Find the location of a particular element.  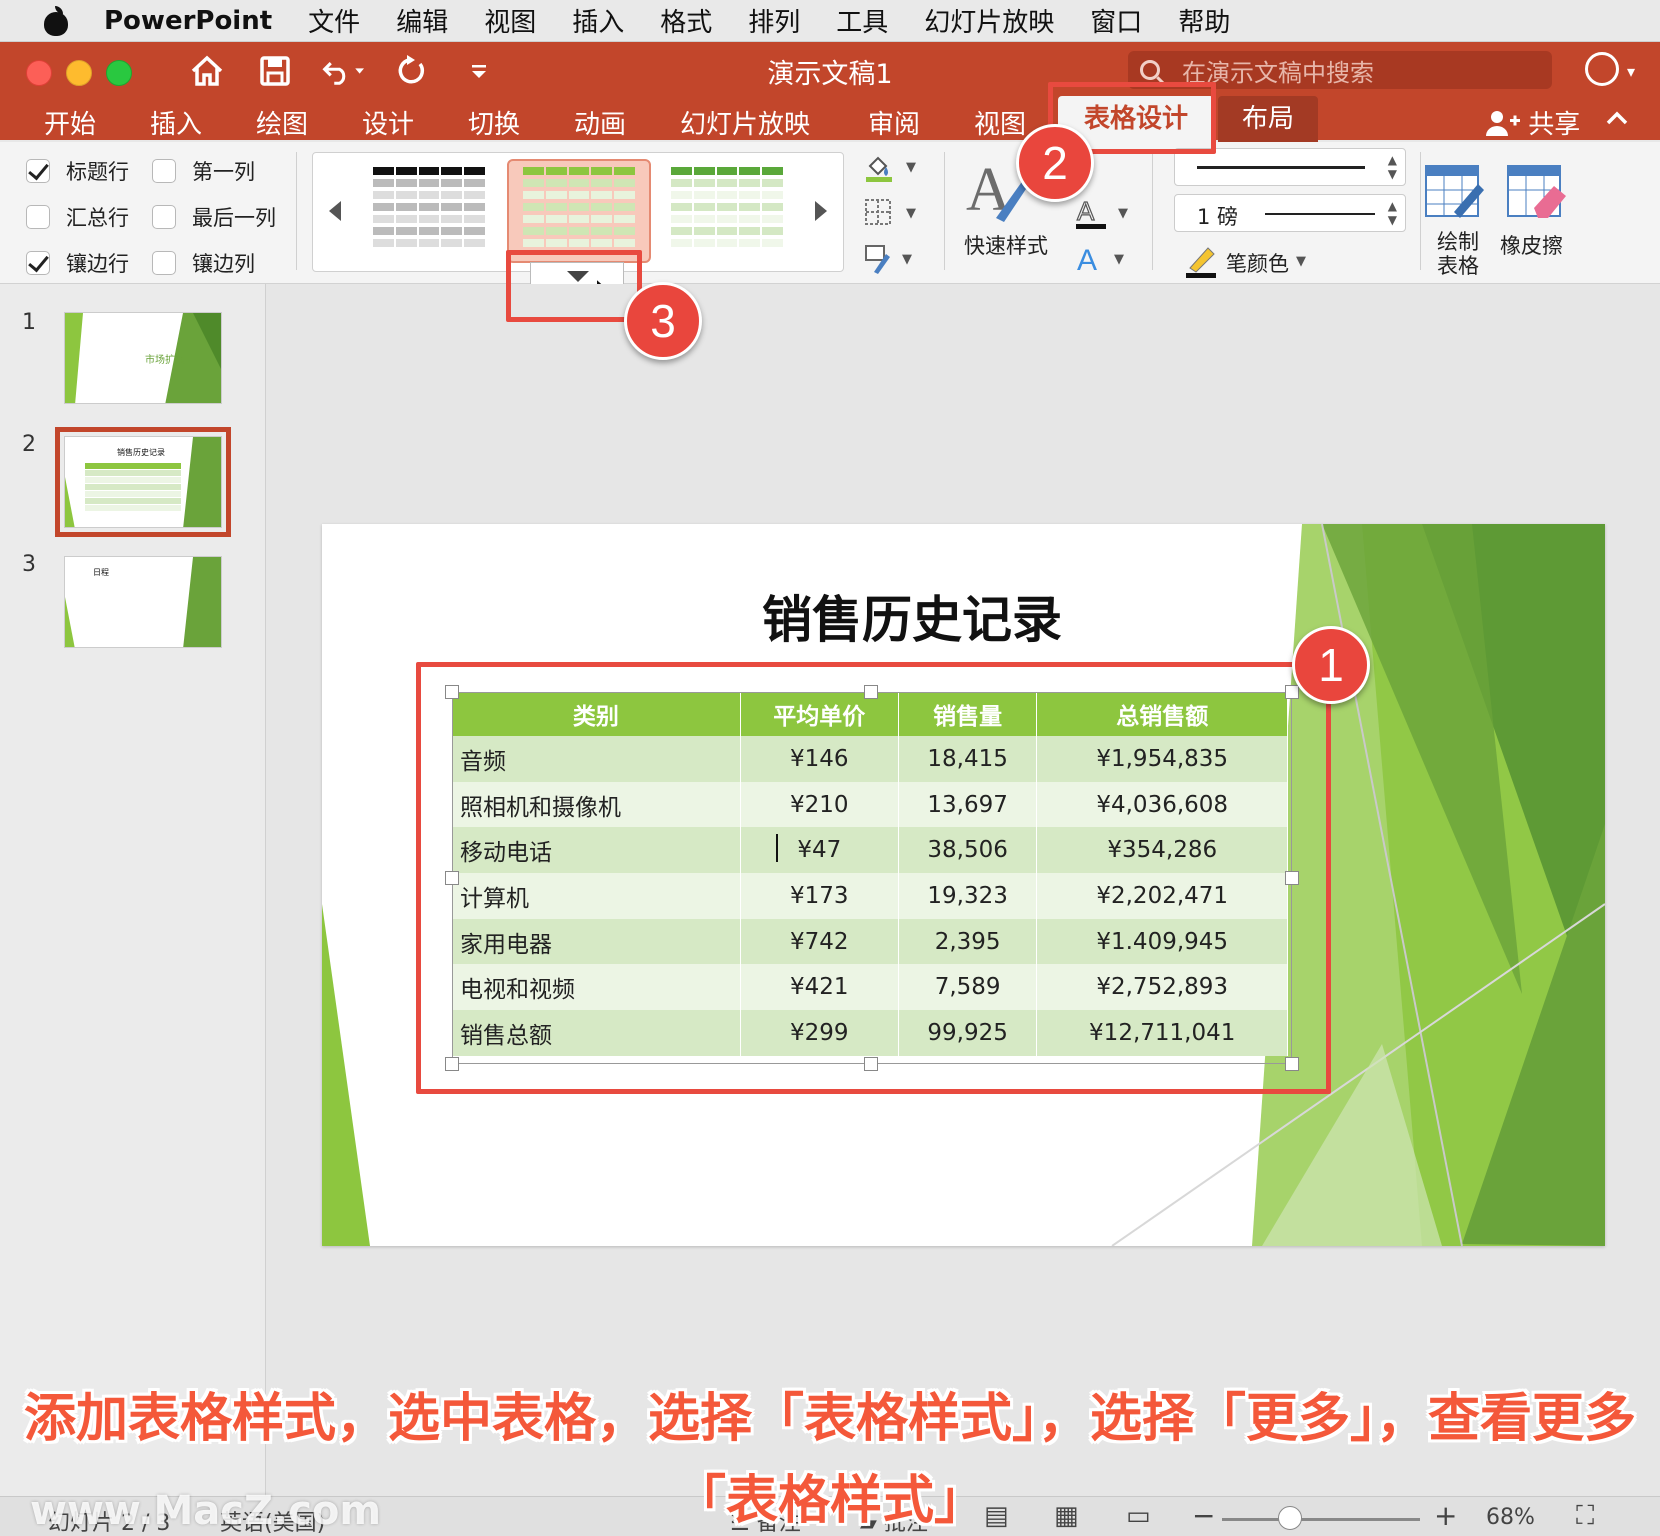

banded-columns-option: 镶边列 is located at coordinates (203, 263).